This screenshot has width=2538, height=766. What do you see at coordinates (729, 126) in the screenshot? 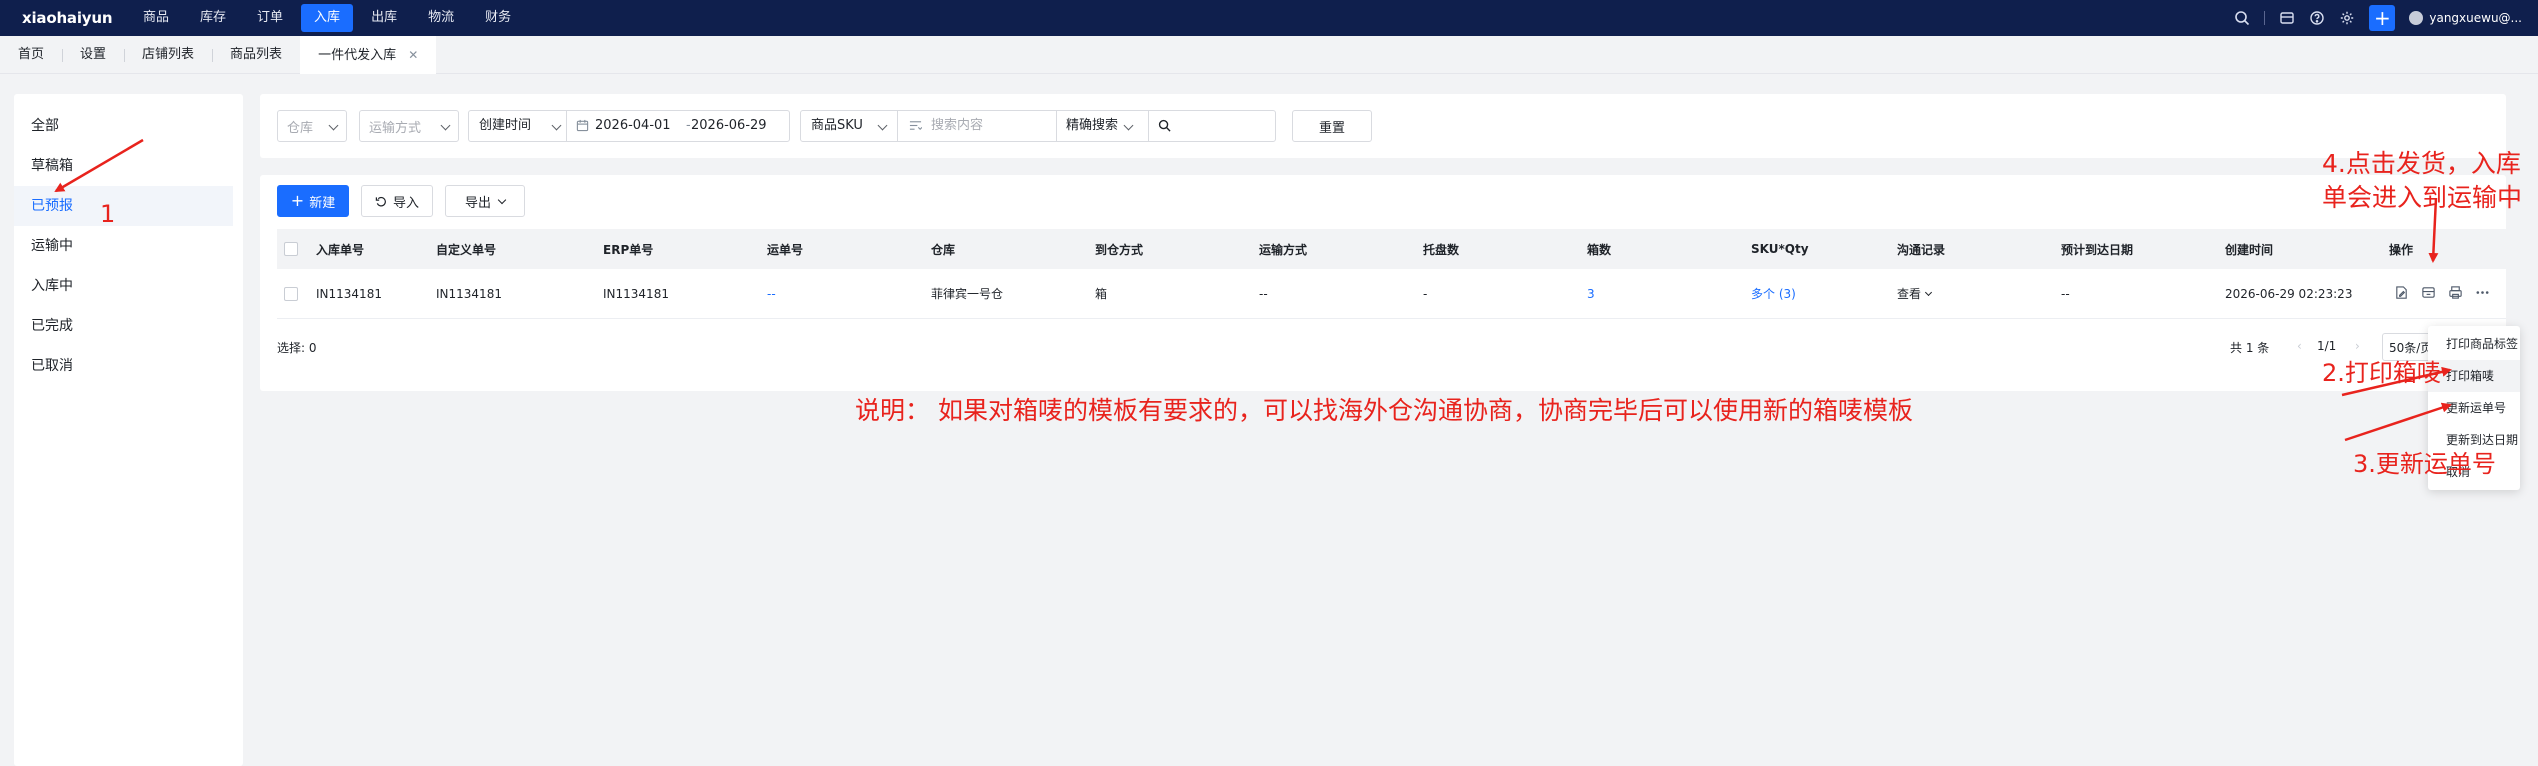
I see `date-end-input: 2026-06-29` at bounding box center [729, 126].